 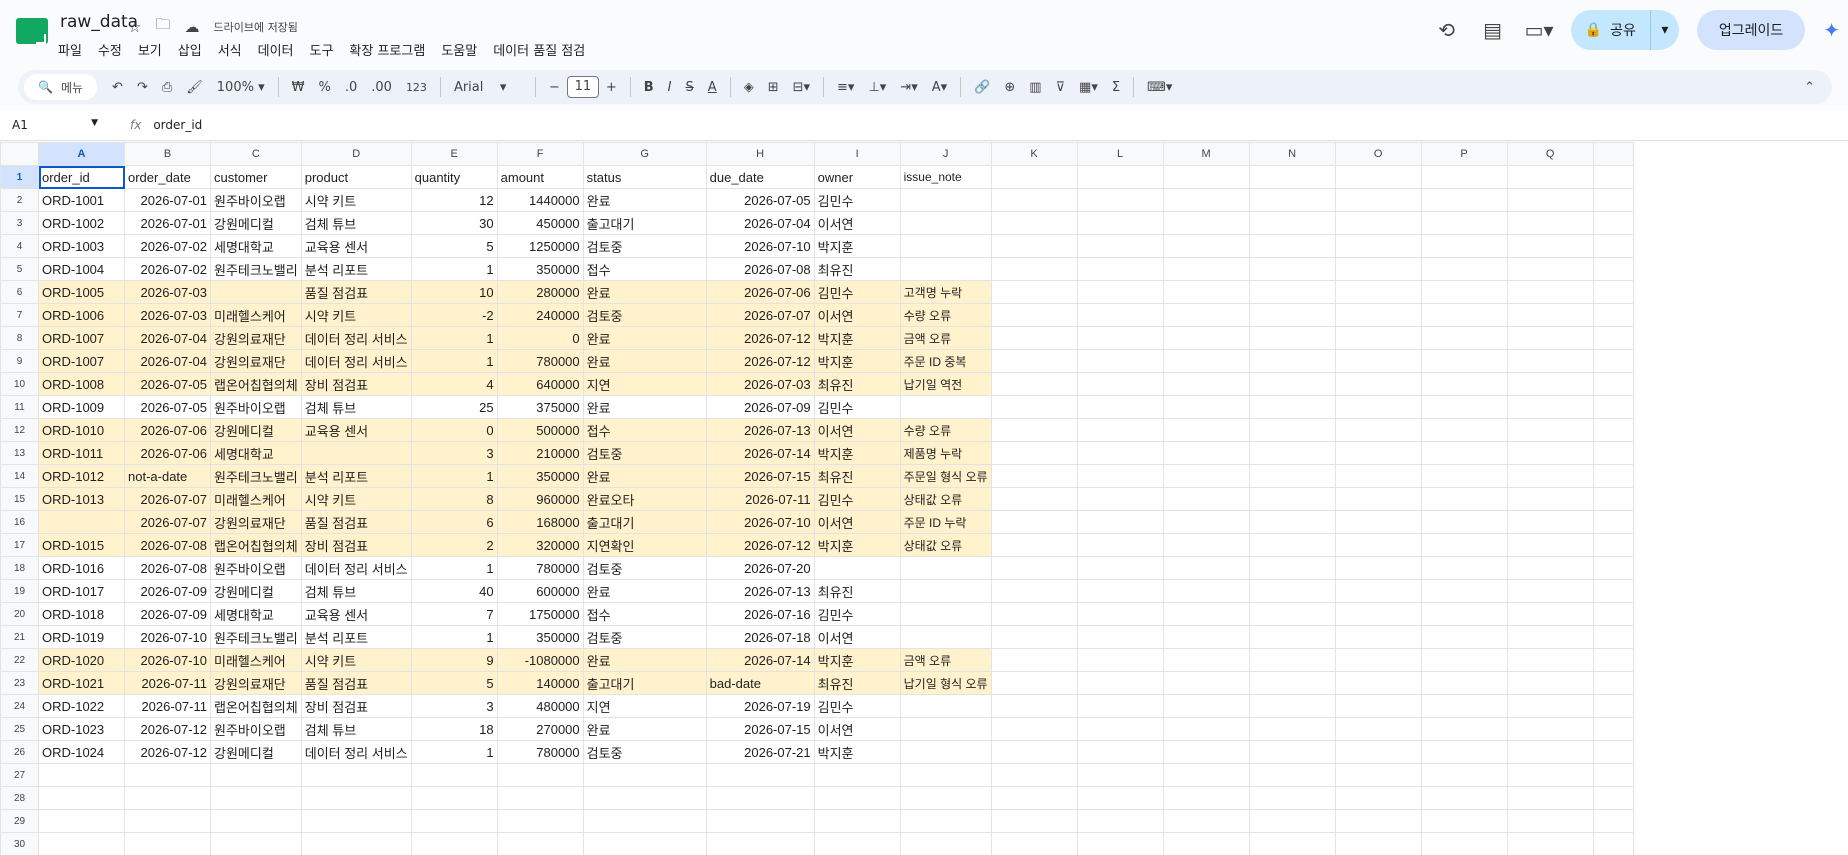 I want to click on cell: 168000, so click(x=540, y=522).